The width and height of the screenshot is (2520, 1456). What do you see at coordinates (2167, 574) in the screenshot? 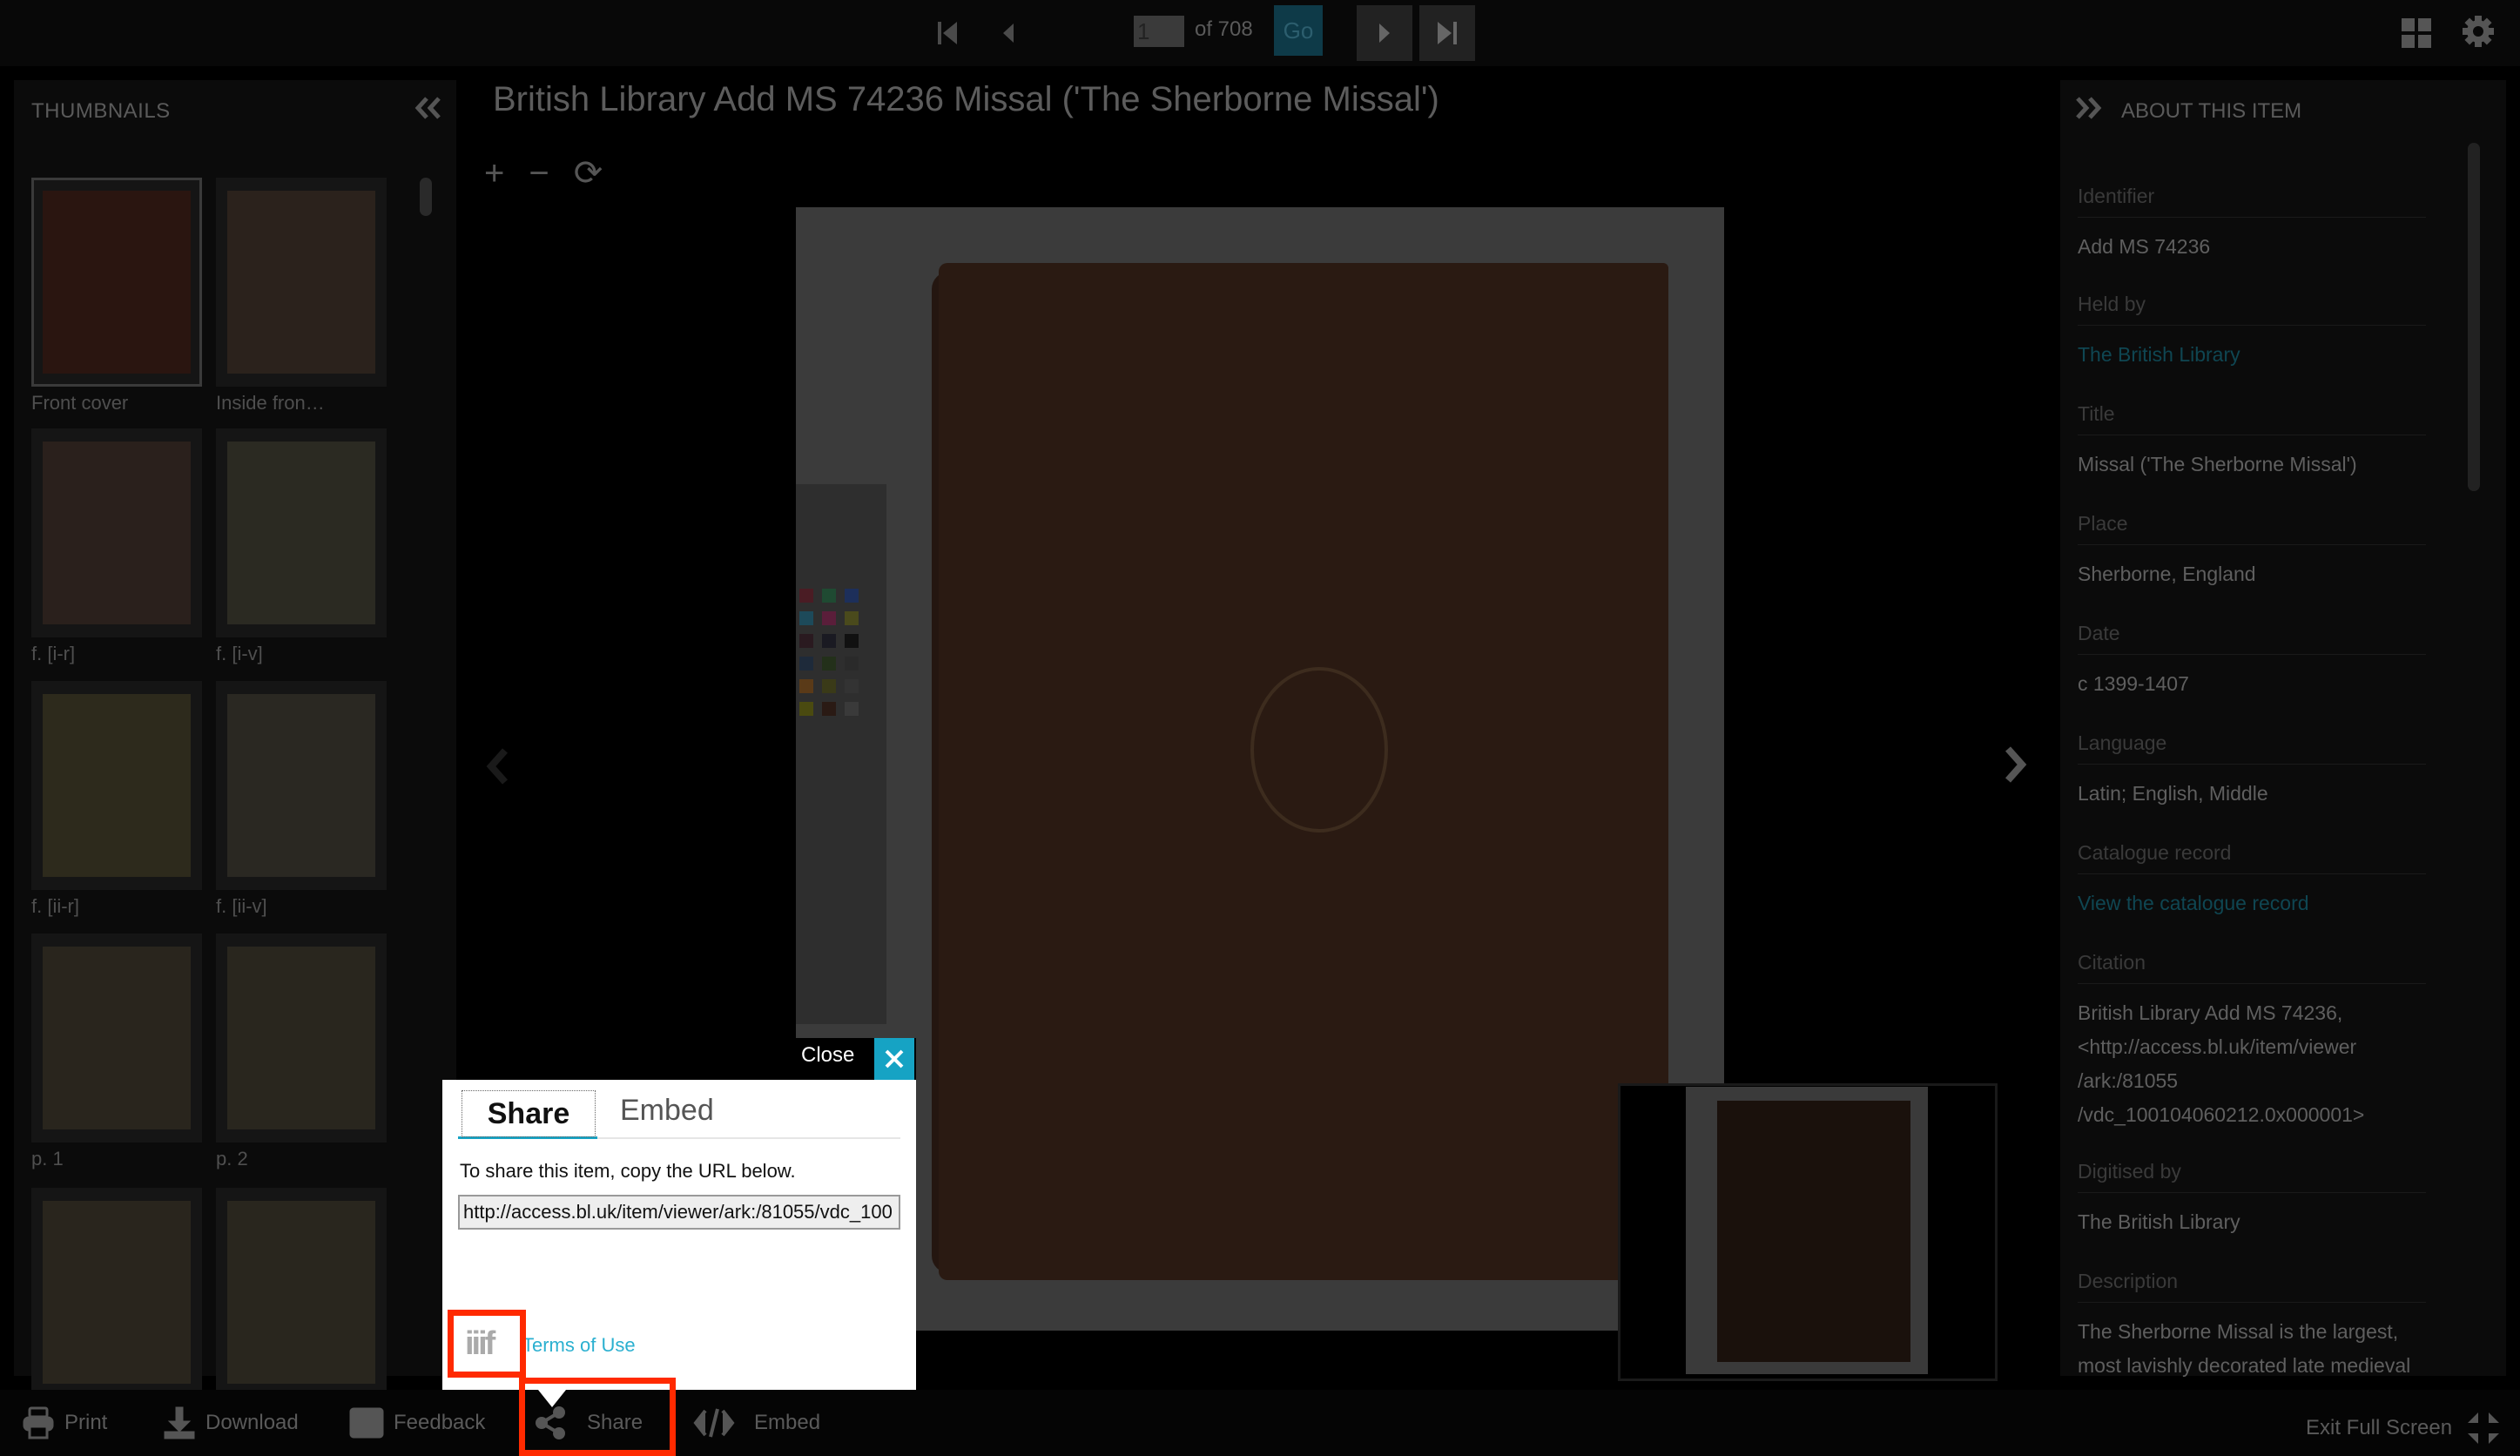
I see `metadata-value: Sherborne, England` at bounding box center [2167, 574].